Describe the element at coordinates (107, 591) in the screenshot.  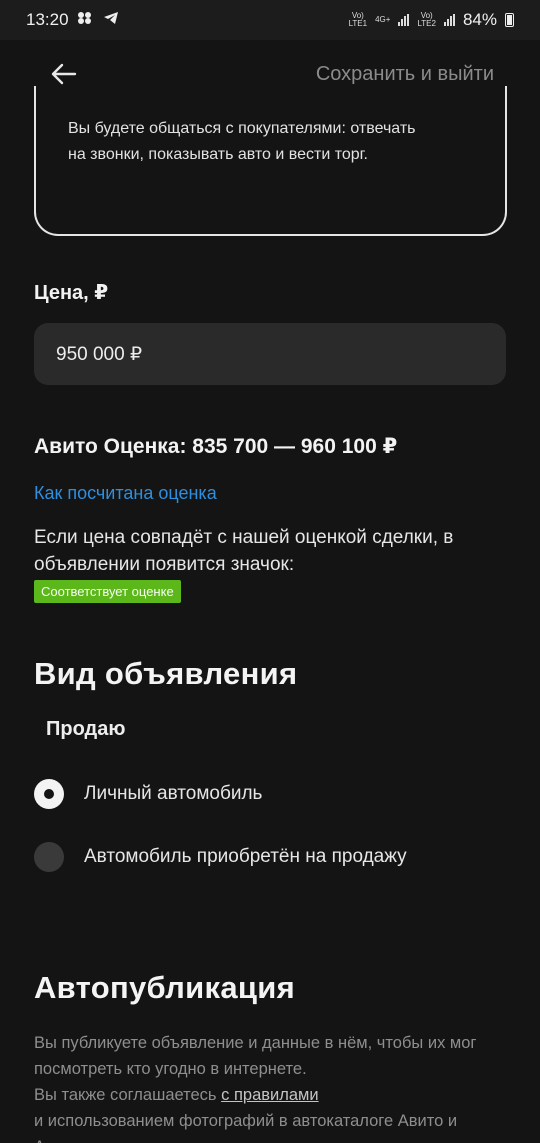
I see `estimate-match-badge: Соответствует оценке` at that location.